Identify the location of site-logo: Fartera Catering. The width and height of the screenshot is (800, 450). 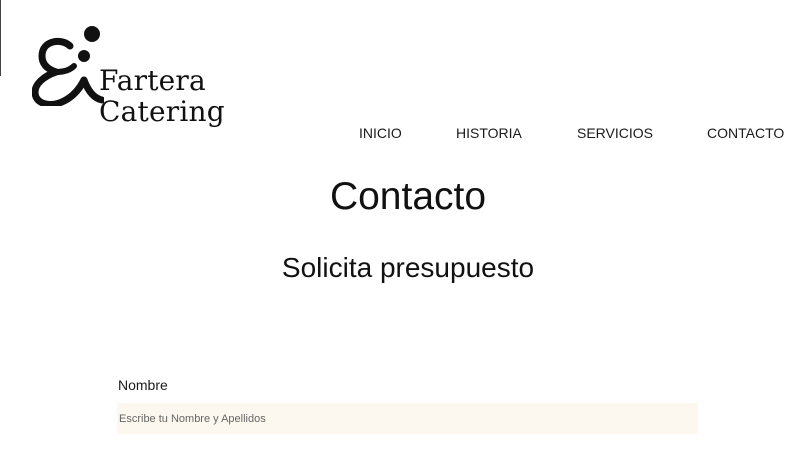
(142, 82).